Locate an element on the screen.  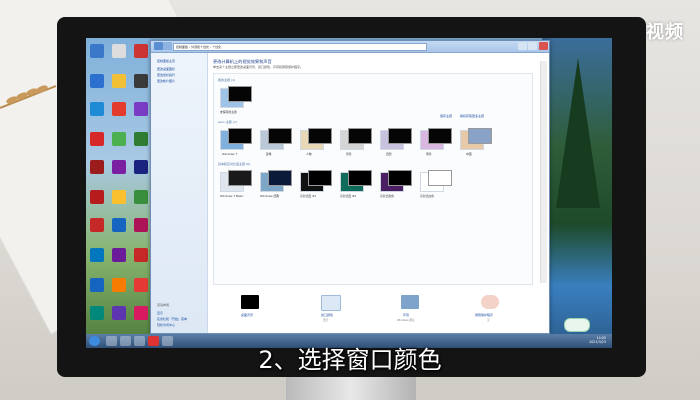
screensaver-link: 屏幕保护程序 is located at coordinates (484, 315).